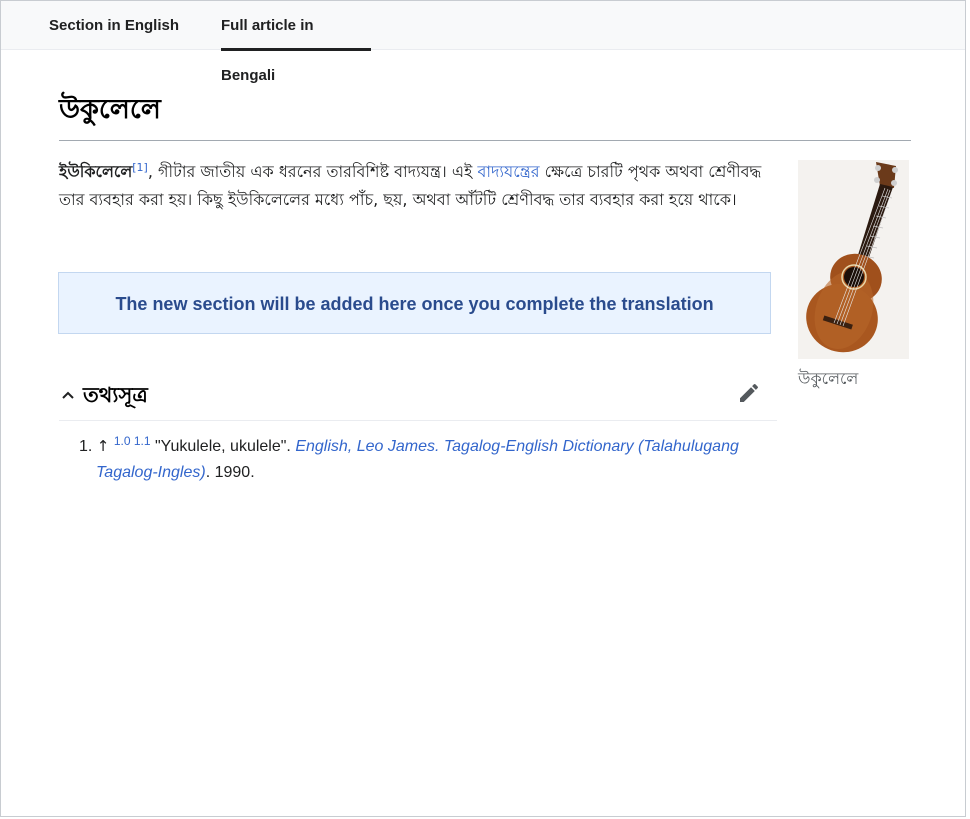 Image resolution: width=970 pixels, height=819 pixels. I want to click on pencil-icon, so click(749, 393).